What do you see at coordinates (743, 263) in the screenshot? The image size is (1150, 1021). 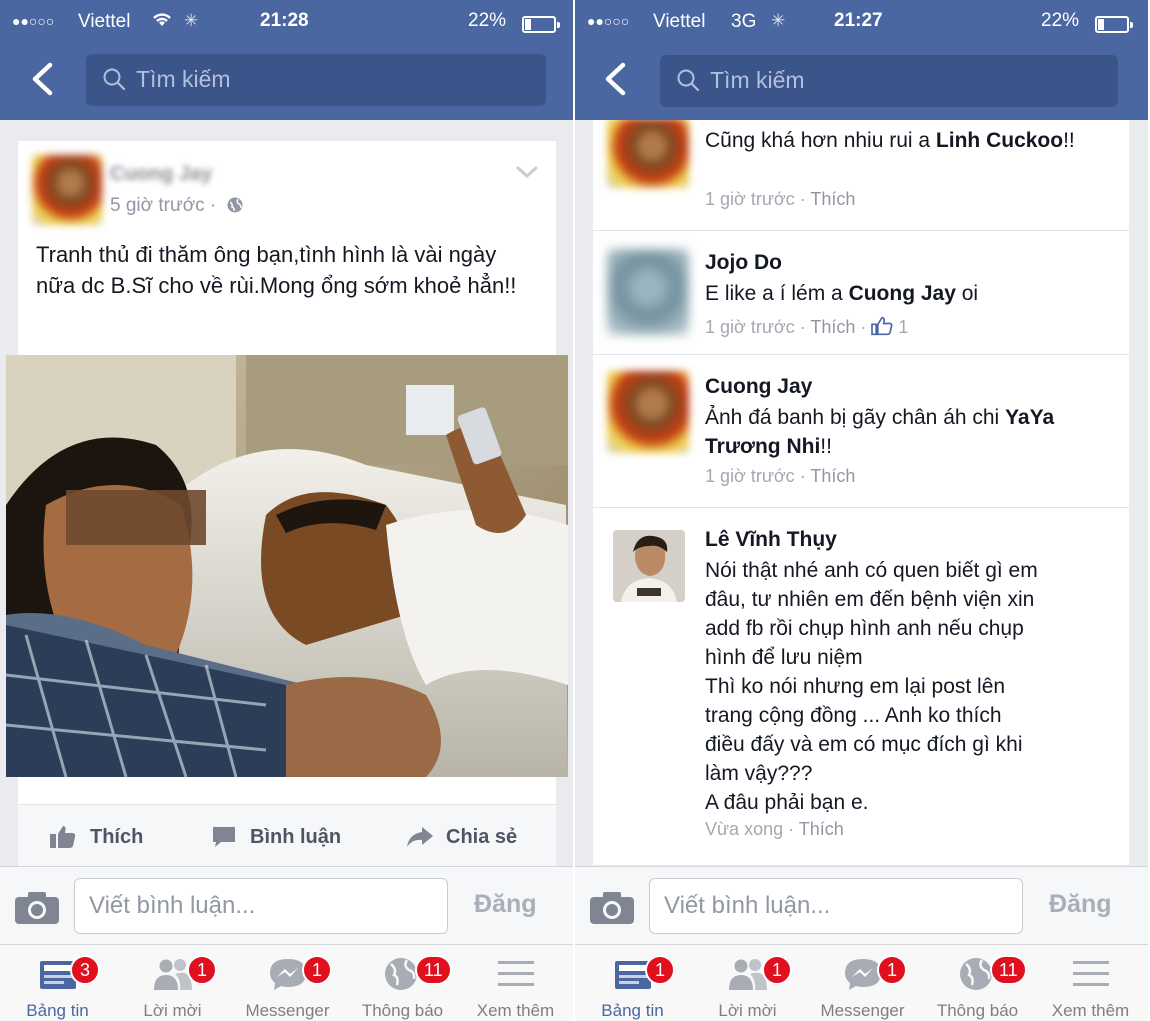 I see `commenter-name: Jojo Do` at bounding box center [743, 263].